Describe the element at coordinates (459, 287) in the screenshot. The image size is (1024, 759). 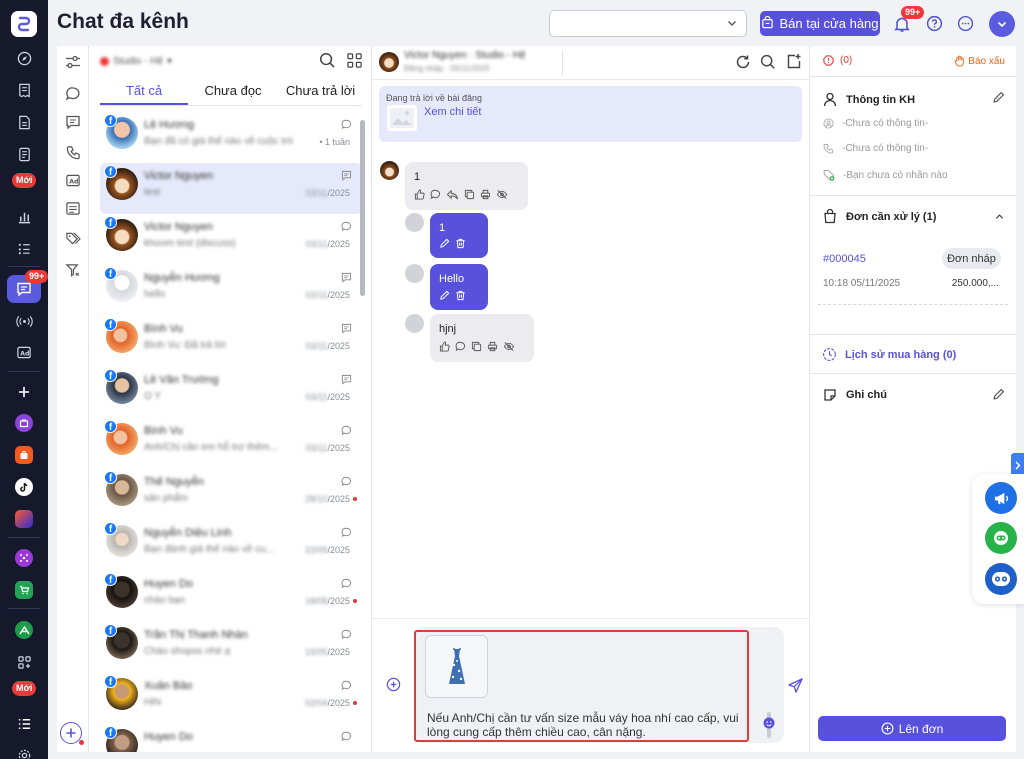
I see `message-bubble-outgoing: Hello` at that location.